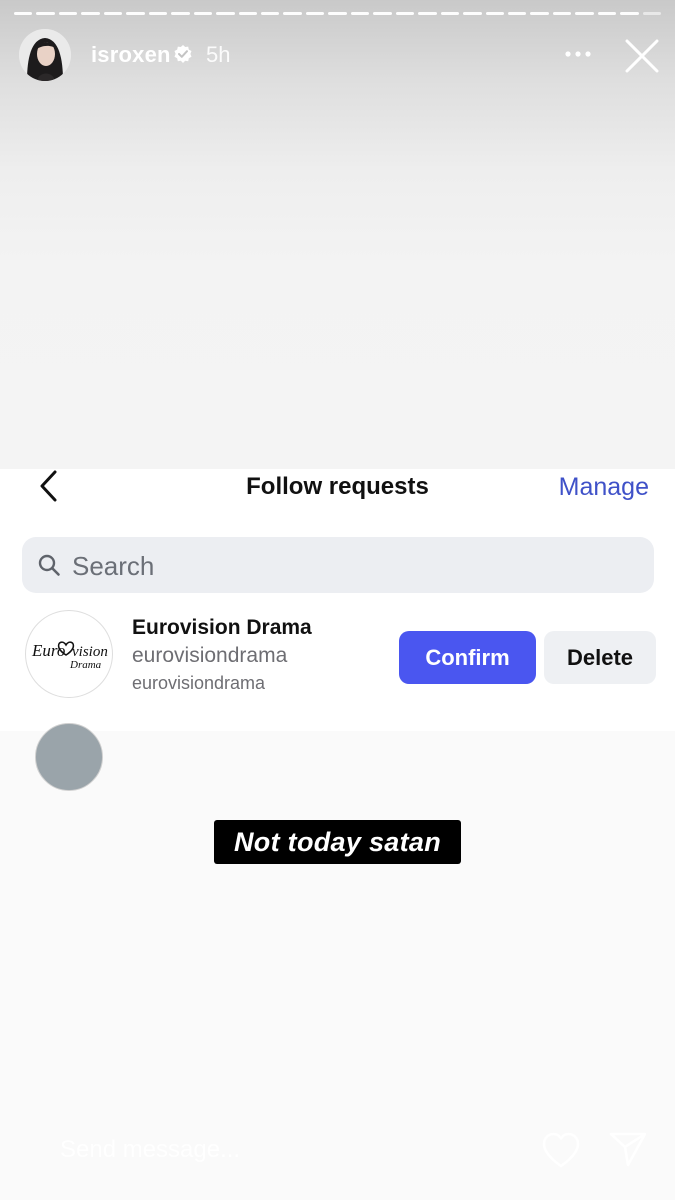 This screenshot has height=1200, width=675. I want to click on story-timestamp: 5h, so click(218, 54).